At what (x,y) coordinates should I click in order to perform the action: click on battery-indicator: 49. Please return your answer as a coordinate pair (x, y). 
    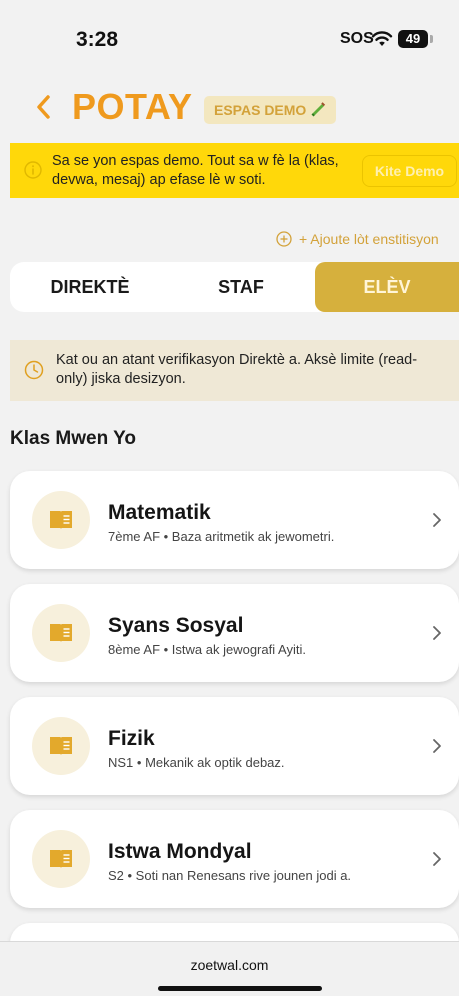
    Looking at the image, I should click on (413, 39).